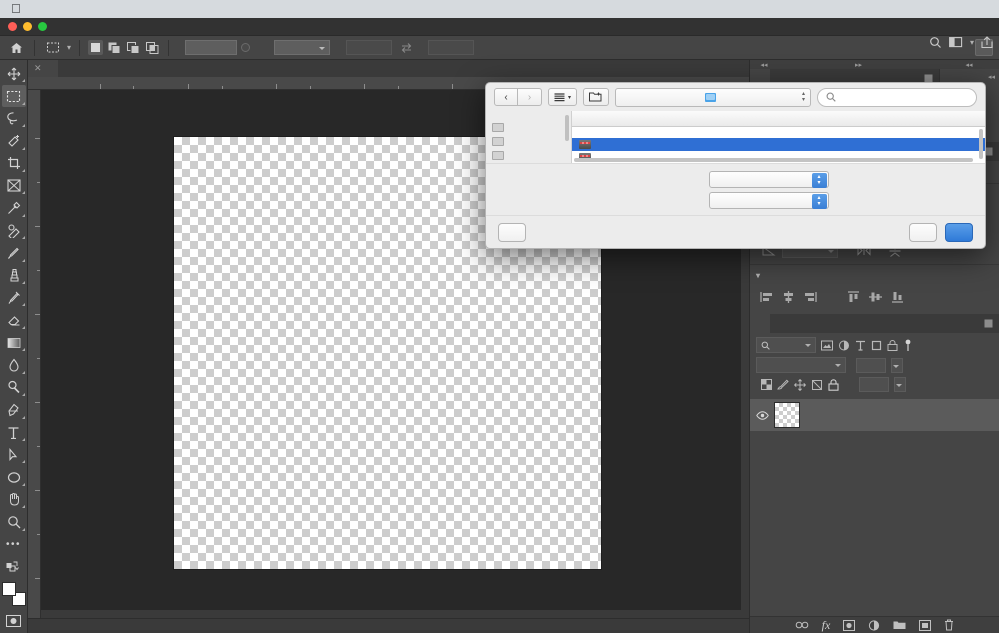 The height and width of the screenshot is (633, 999). Describe the element at coordinates (874, 415) in the screenshot. I see `table-row` at that location.